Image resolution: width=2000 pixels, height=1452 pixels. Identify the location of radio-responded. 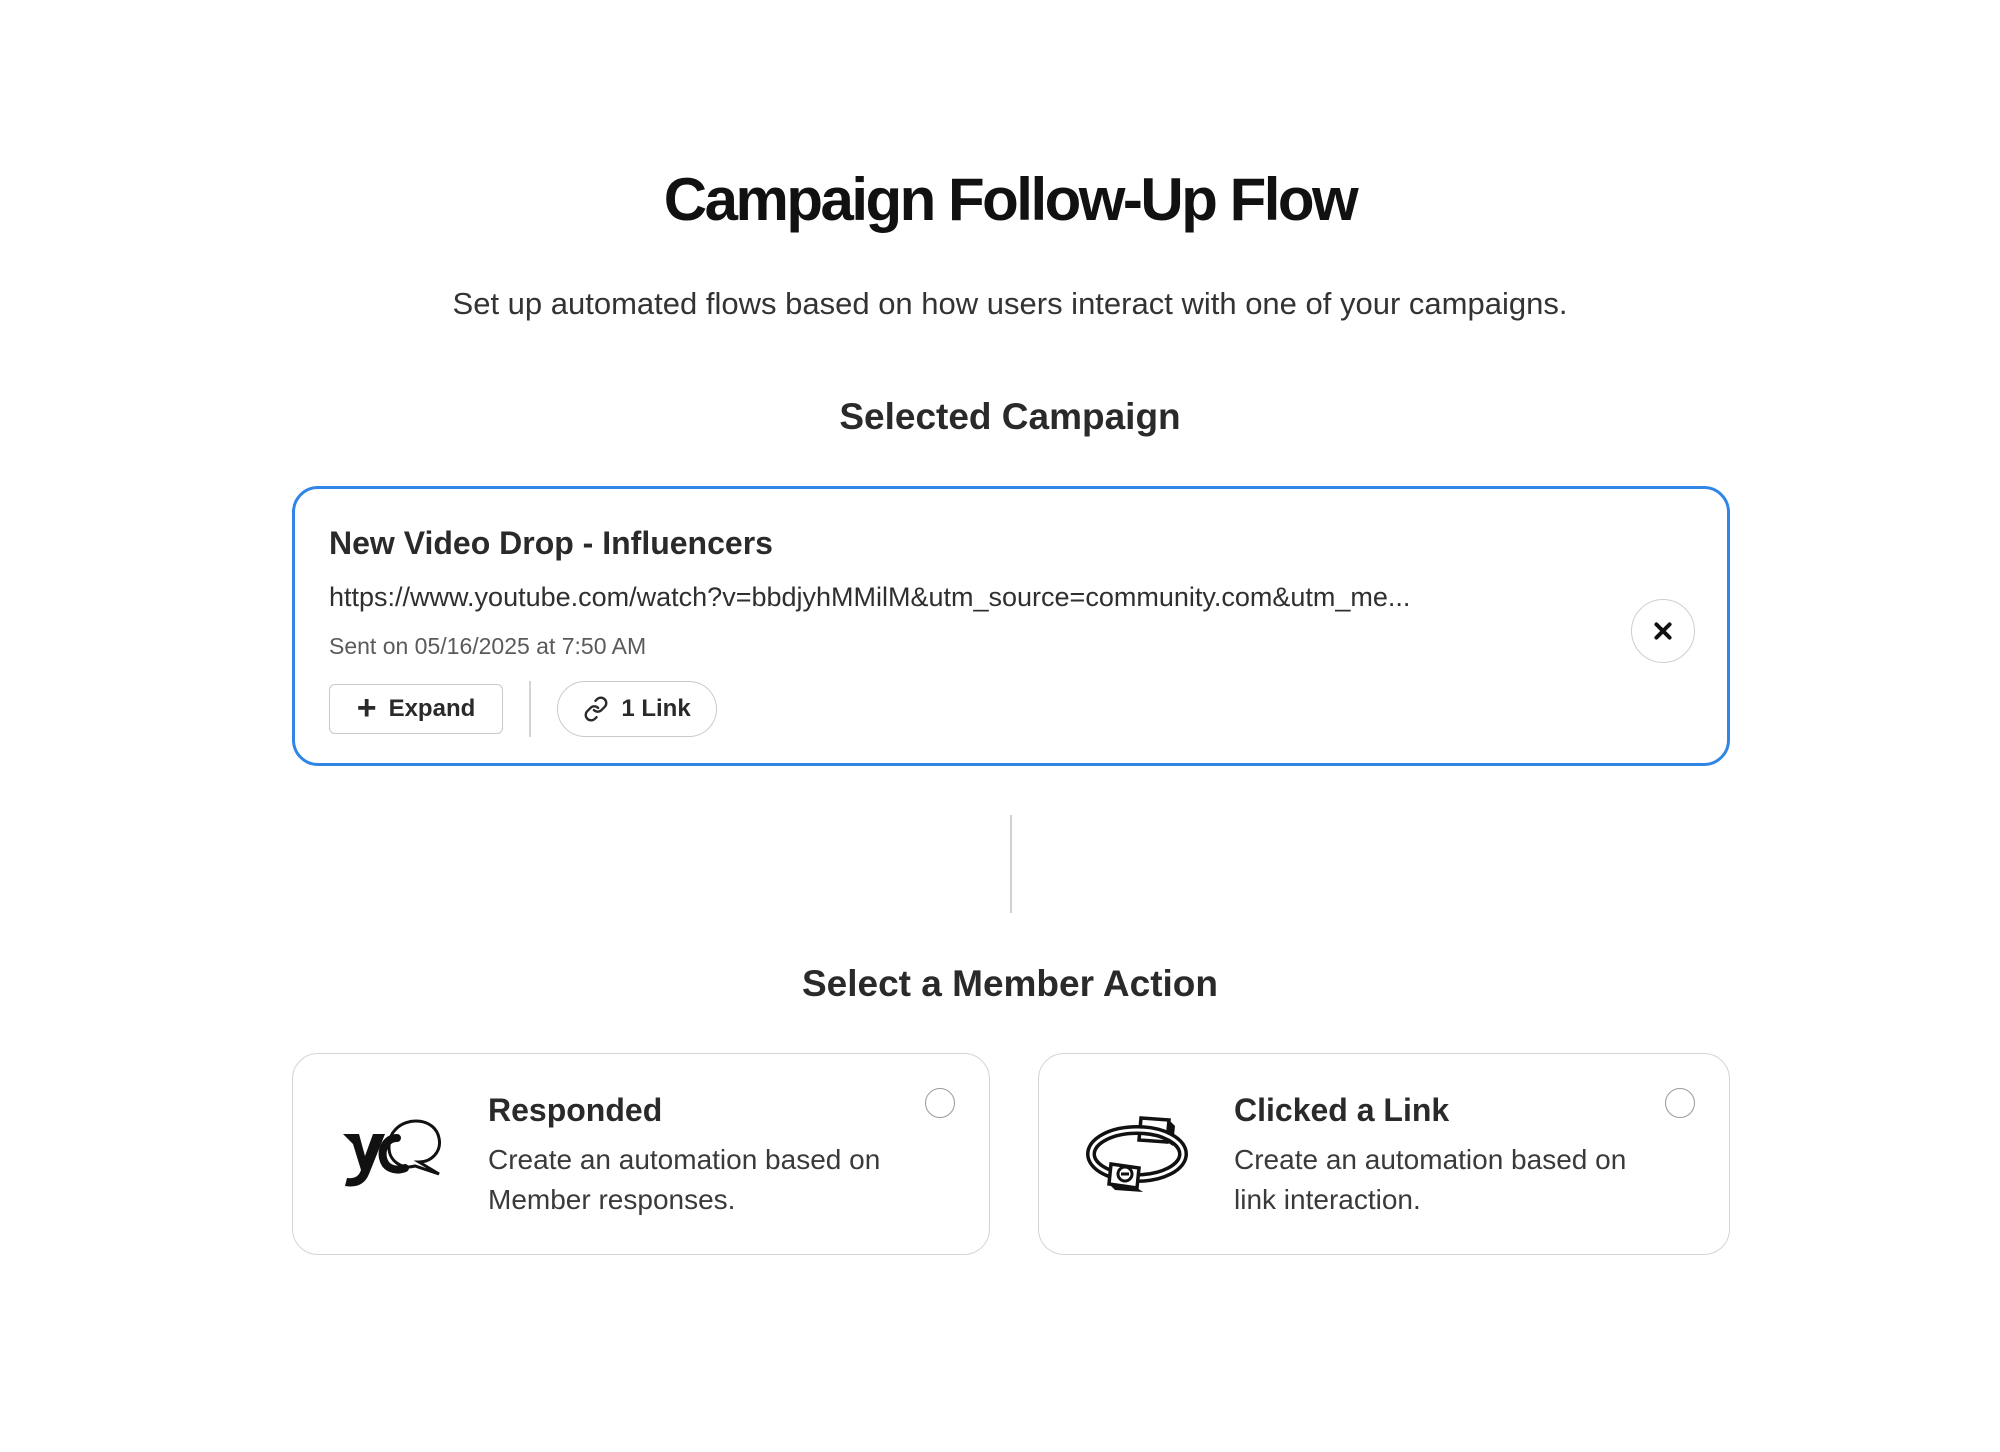
(940, 1103).